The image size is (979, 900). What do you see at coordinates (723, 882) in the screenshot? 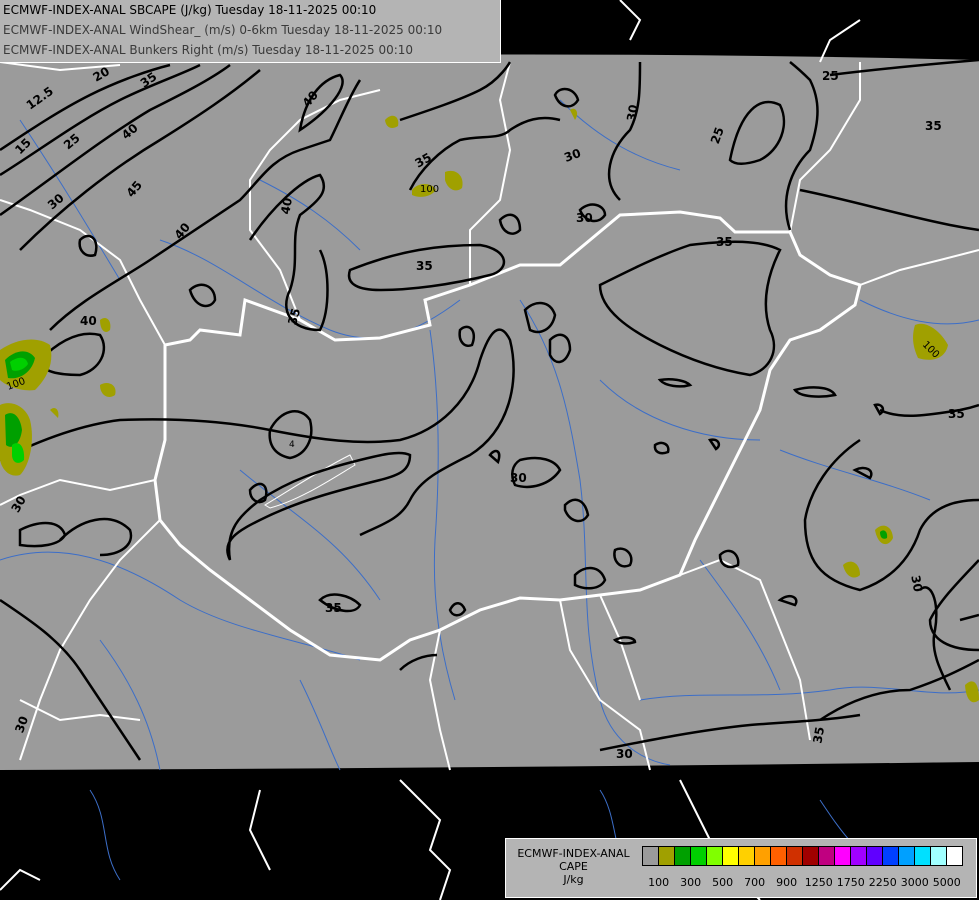
I see `legend-label: 500` at bounding box center [723, 882].